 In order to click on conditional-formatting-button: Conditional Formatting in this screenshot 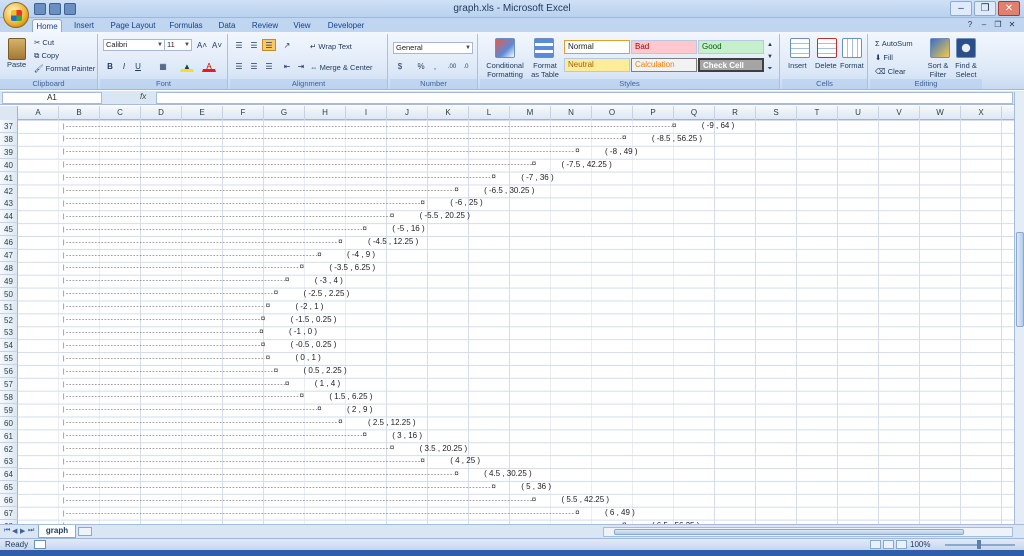, I will do `click(505, 70)`.